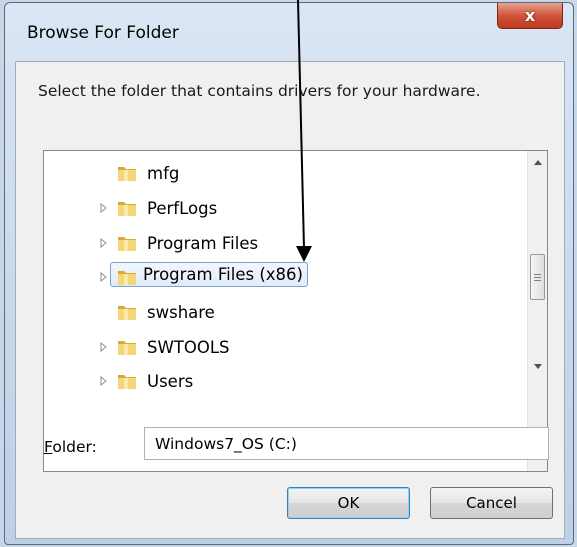 The width and height of the screenshot is (577, 547). I want to click on folder-label-text: older:, so click(74, 447).